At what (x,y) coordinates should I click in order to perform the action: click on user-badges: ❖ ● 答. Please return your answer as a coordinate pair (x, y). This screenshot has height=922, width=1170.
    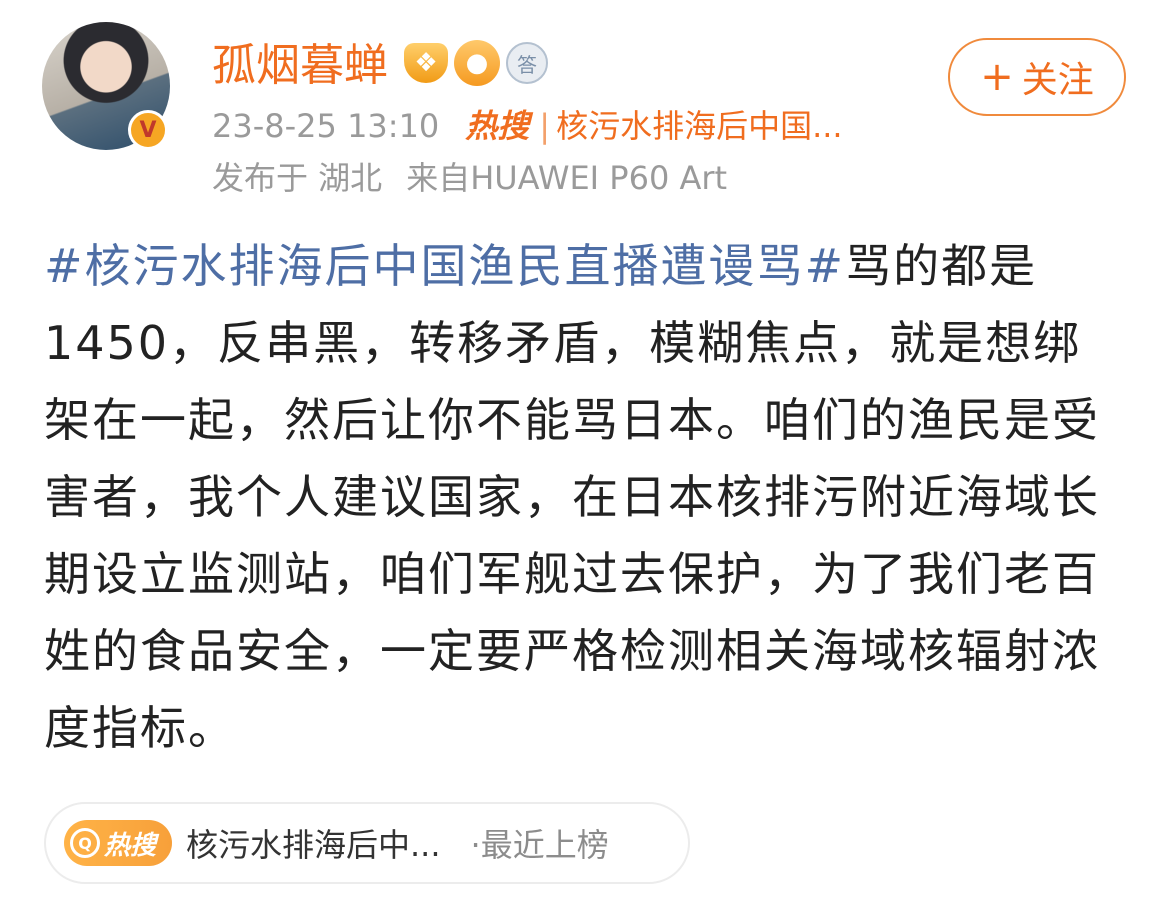
    Looking at the image, I should click on (476, 63).